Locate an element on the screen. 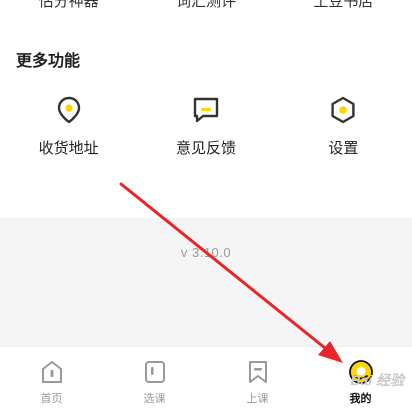  settings-label: 设置 is located at coordinates (343, 148).